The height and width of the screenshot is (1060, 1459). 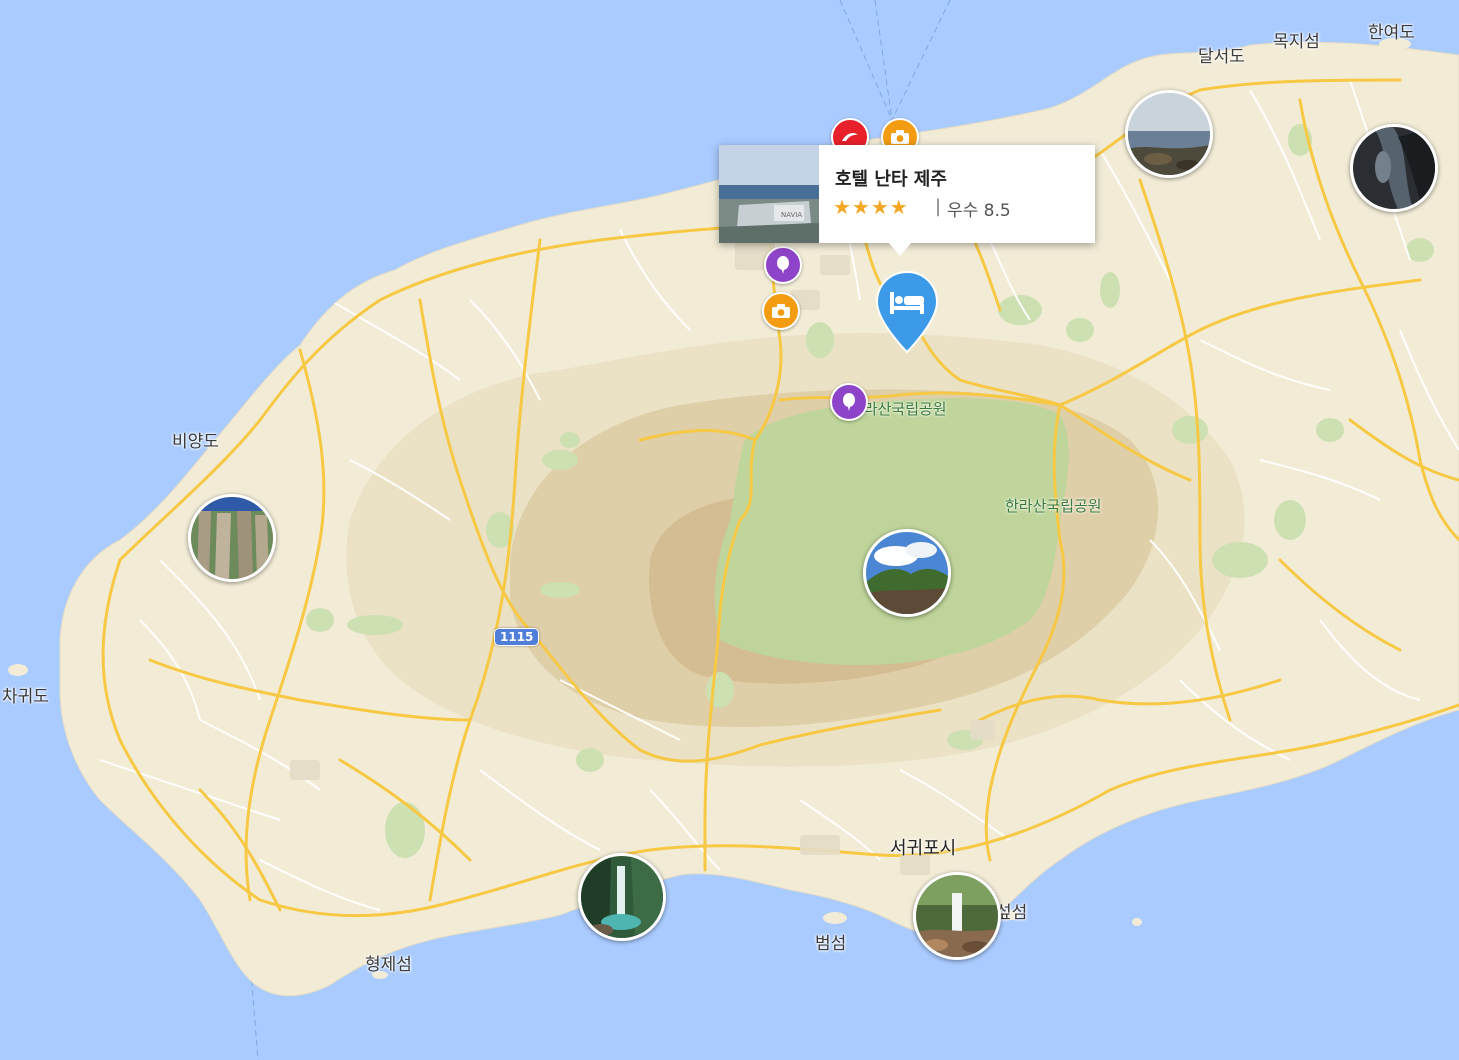 What do you see at coordinates (517, 637) in the screenshot?
I see `route-shield-1115: 1115` at bounding box center [517, 637].